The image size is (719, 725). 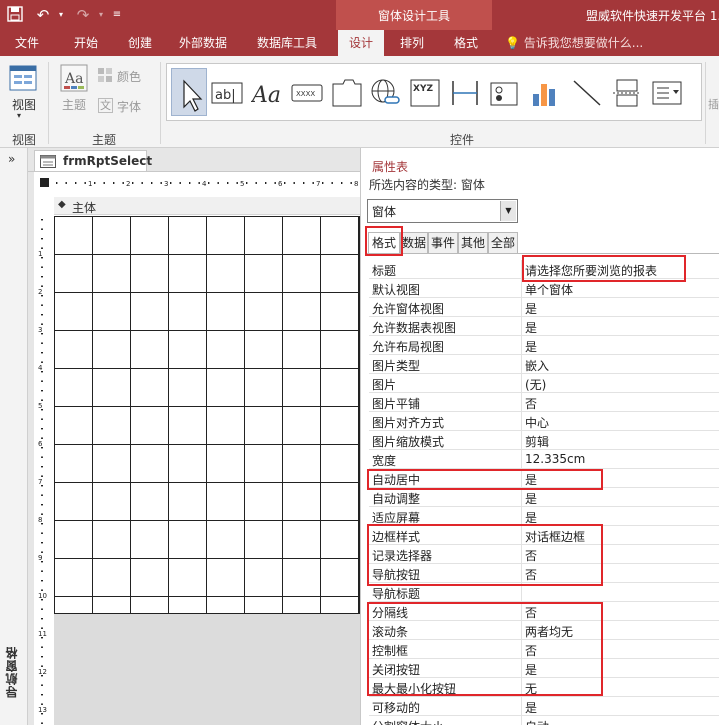 What do you see at coordinates (537, 441) in the screenshot?
I see `property-value: 剪辑` at bounding box center [537, 441].